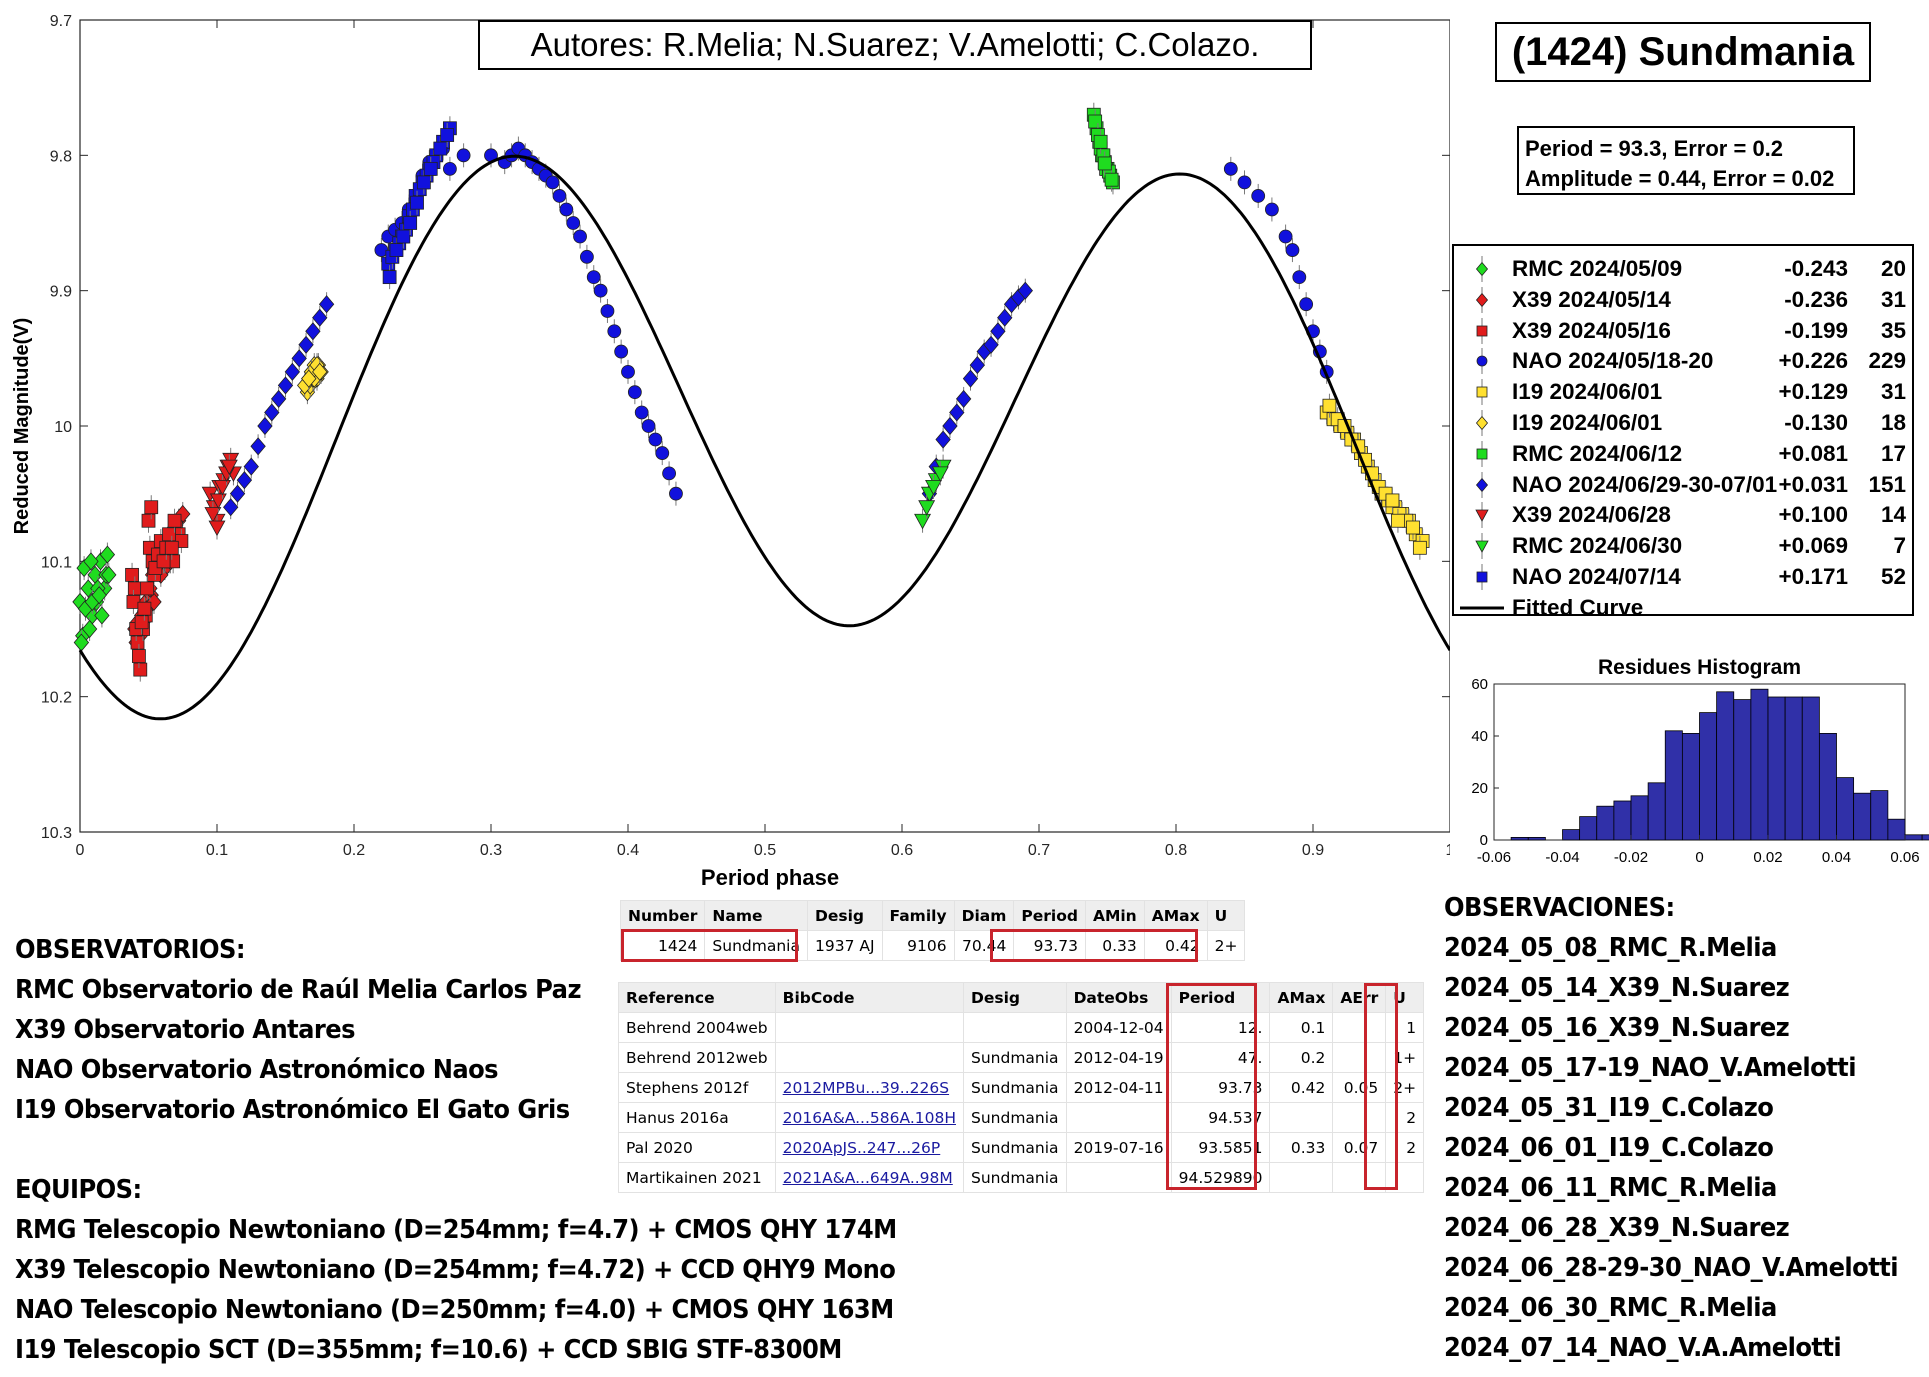 The height and width of the screenshot is (1377, 1929). I want to click on summary-header-cell: Diam, so click(984, 915).